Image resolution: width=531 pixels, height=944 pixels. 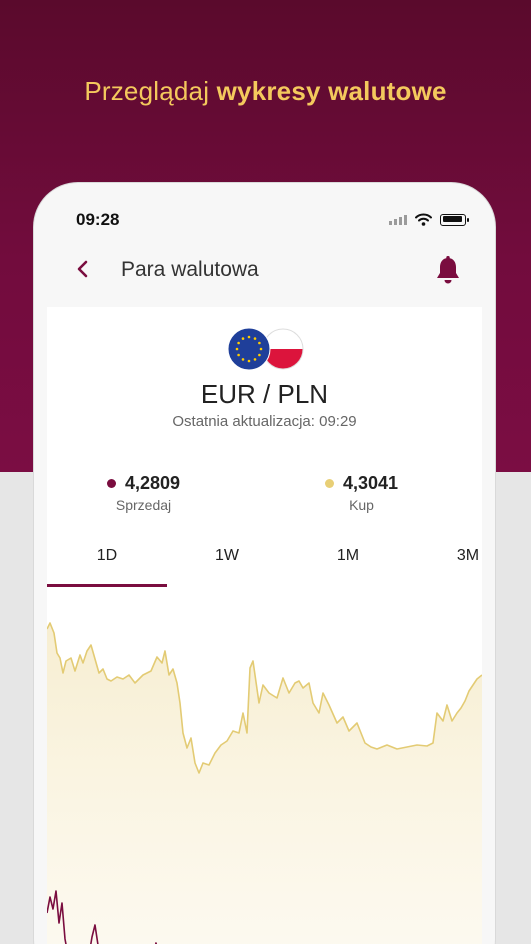 I want to click on buy-value: 4,3041, so click(x=371, y=483).